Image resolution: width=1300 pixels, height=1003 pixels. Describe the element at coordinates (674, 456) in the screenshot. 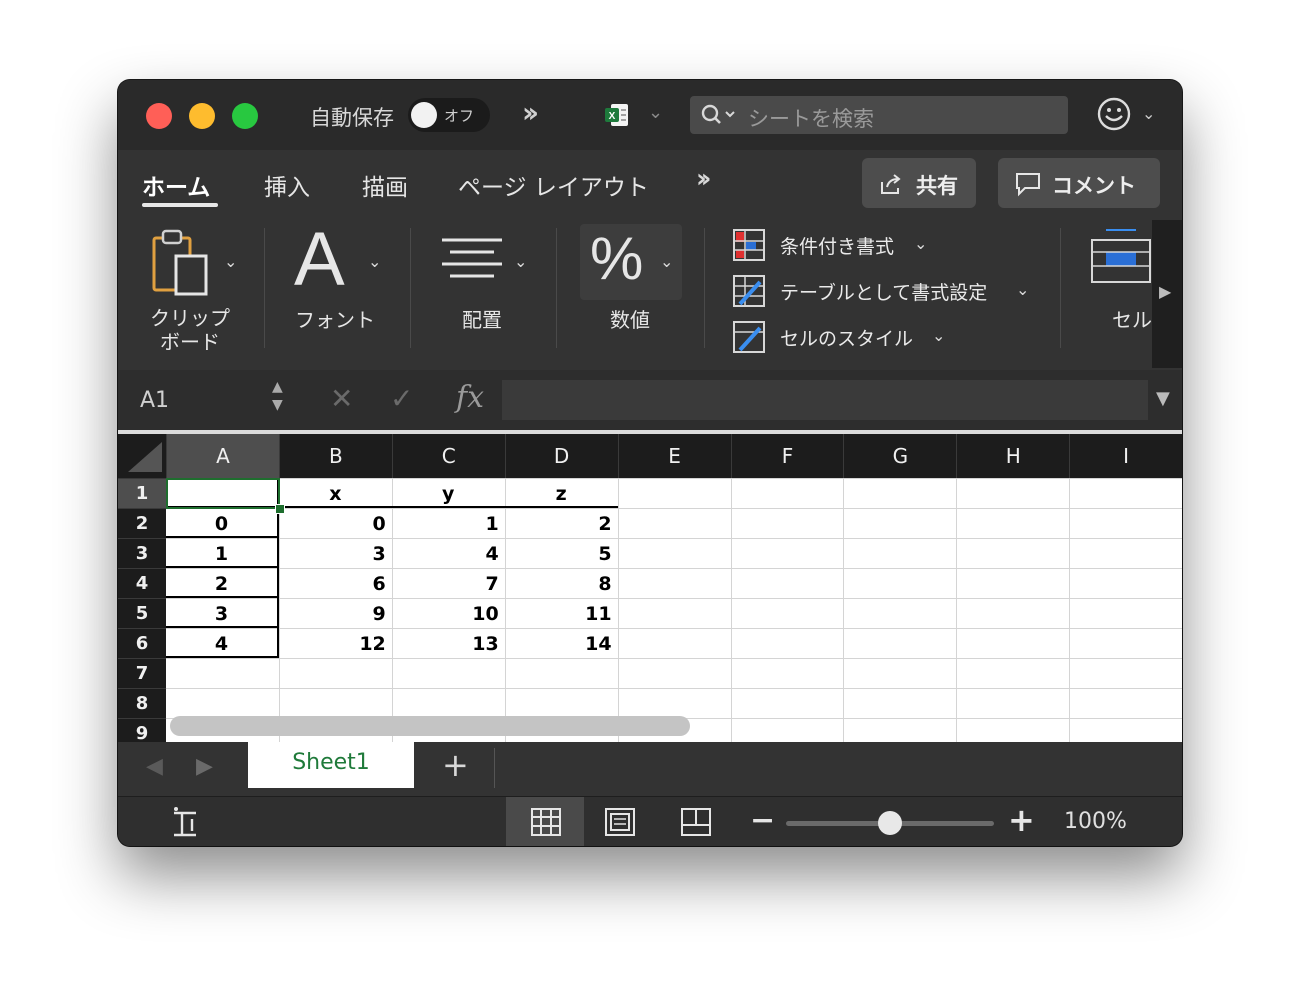

I see `column-header-e: E` at that location.